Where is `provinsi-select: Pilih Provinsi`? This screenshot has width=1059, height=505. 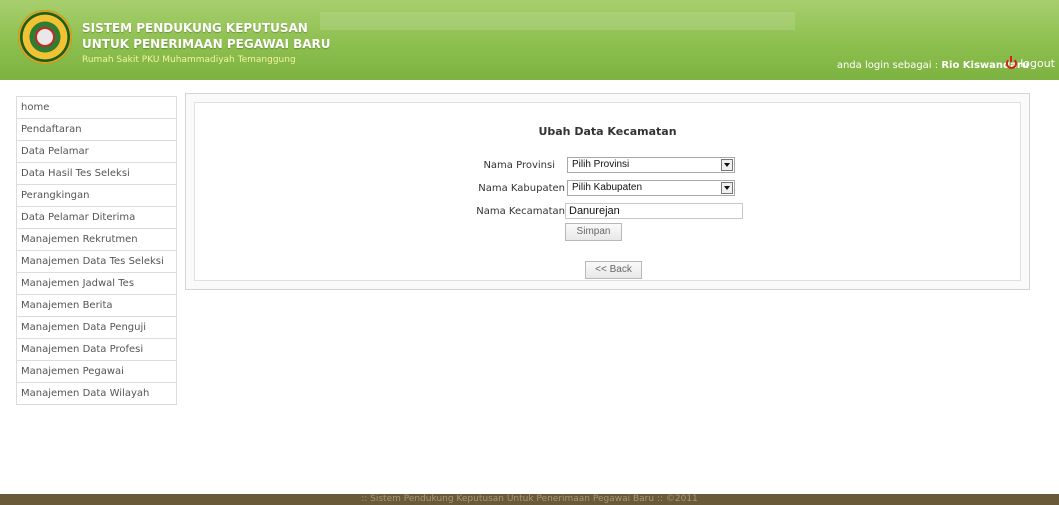
provinsi-select: Pilih Provinsi is located at coordinates (651, 165).